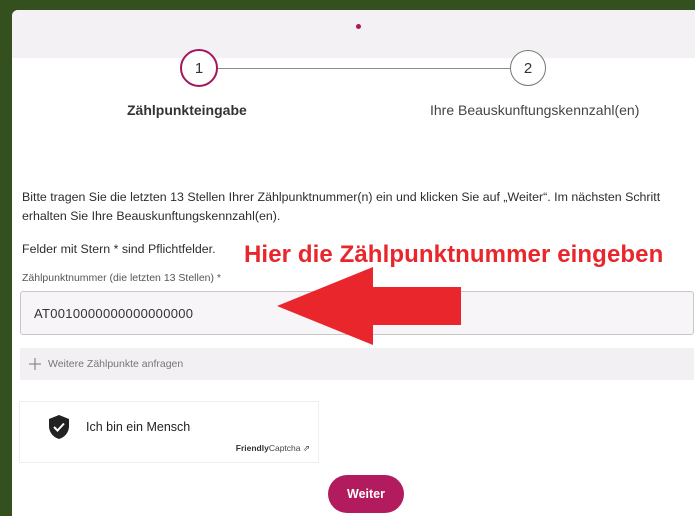 This screenshot has height=516, width=695. I want to click on captcha-brand-bold: Friendly, so click(252, 448).